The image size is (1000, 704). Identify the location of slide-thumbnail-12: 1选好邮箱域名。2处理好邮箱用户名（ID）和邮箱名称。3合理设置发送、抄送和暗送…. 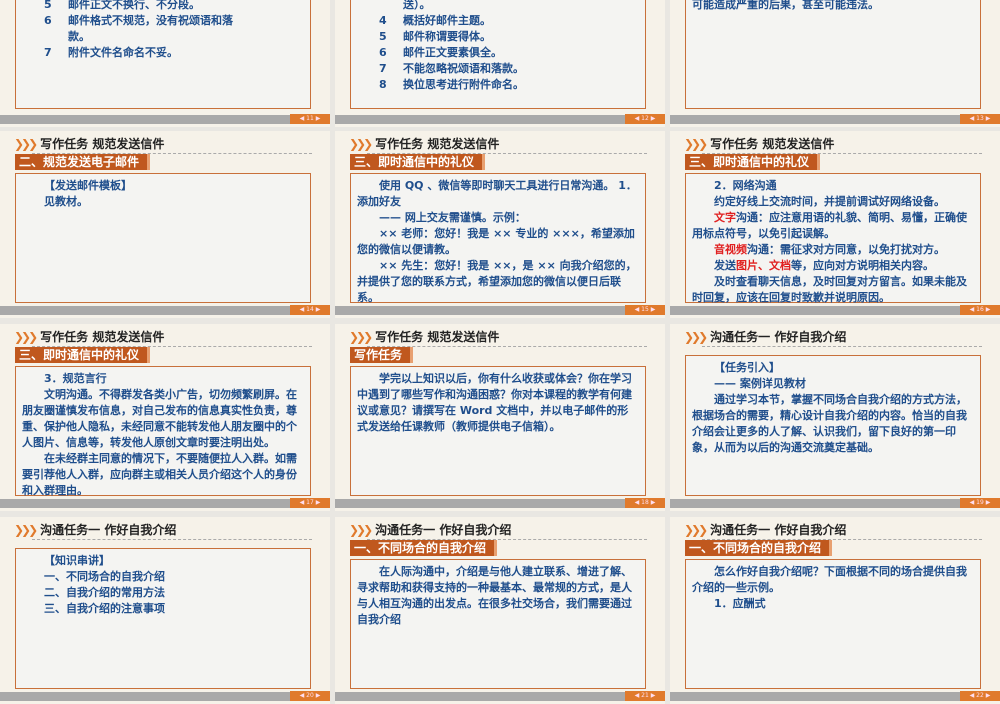
(500, 63).